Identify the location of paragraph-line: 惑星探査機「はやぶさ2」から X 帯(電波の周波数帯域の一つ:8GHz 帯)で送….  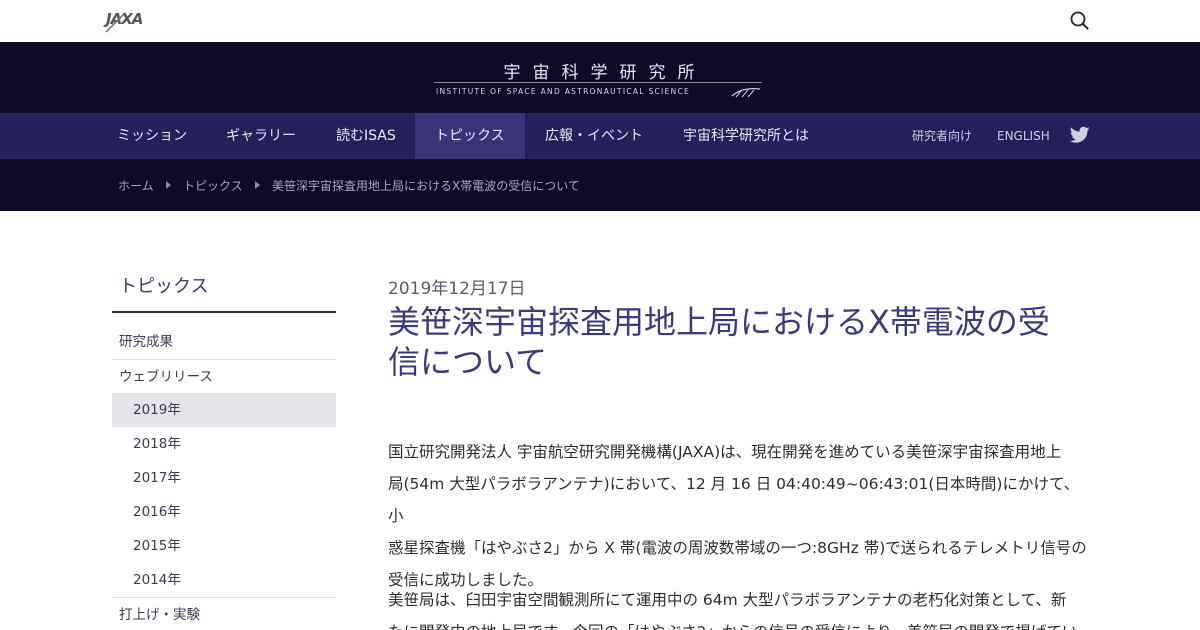
(737, 548).